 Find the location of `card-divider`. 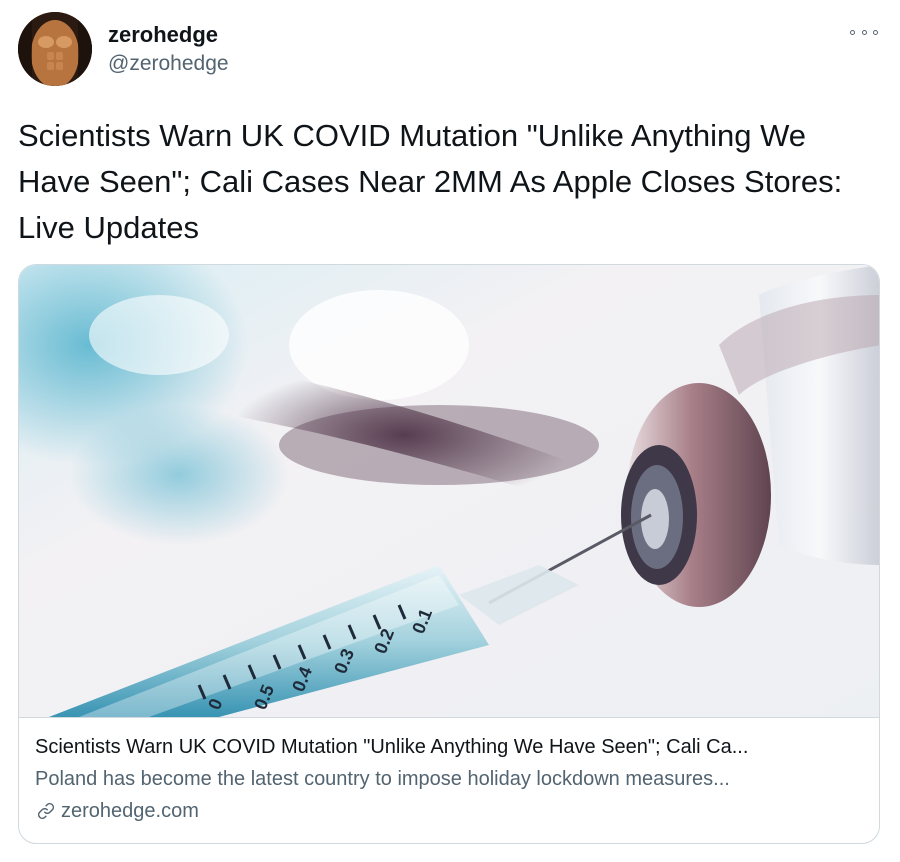

card-divider is located at coordinates (449, 717).